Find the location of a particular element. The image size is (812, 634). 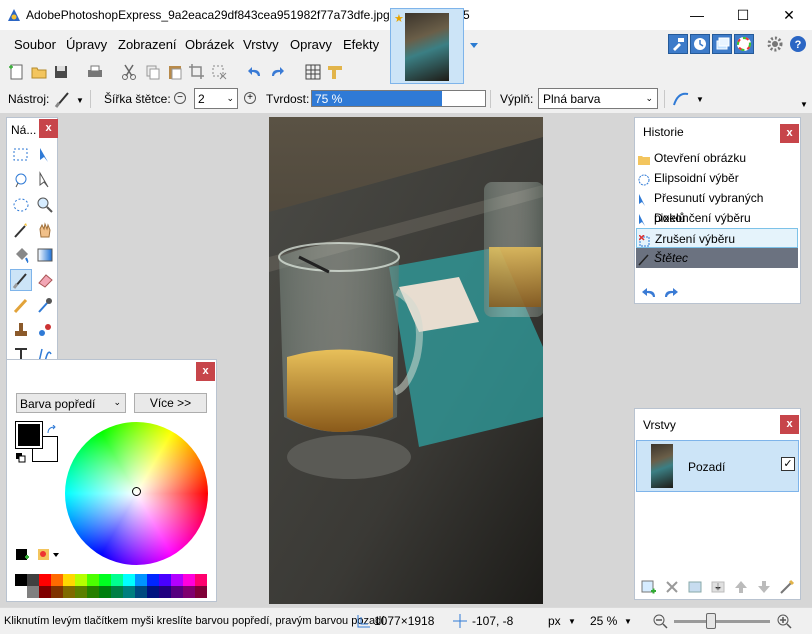

ellipse-select-icon is located at coordinates (21, 205).